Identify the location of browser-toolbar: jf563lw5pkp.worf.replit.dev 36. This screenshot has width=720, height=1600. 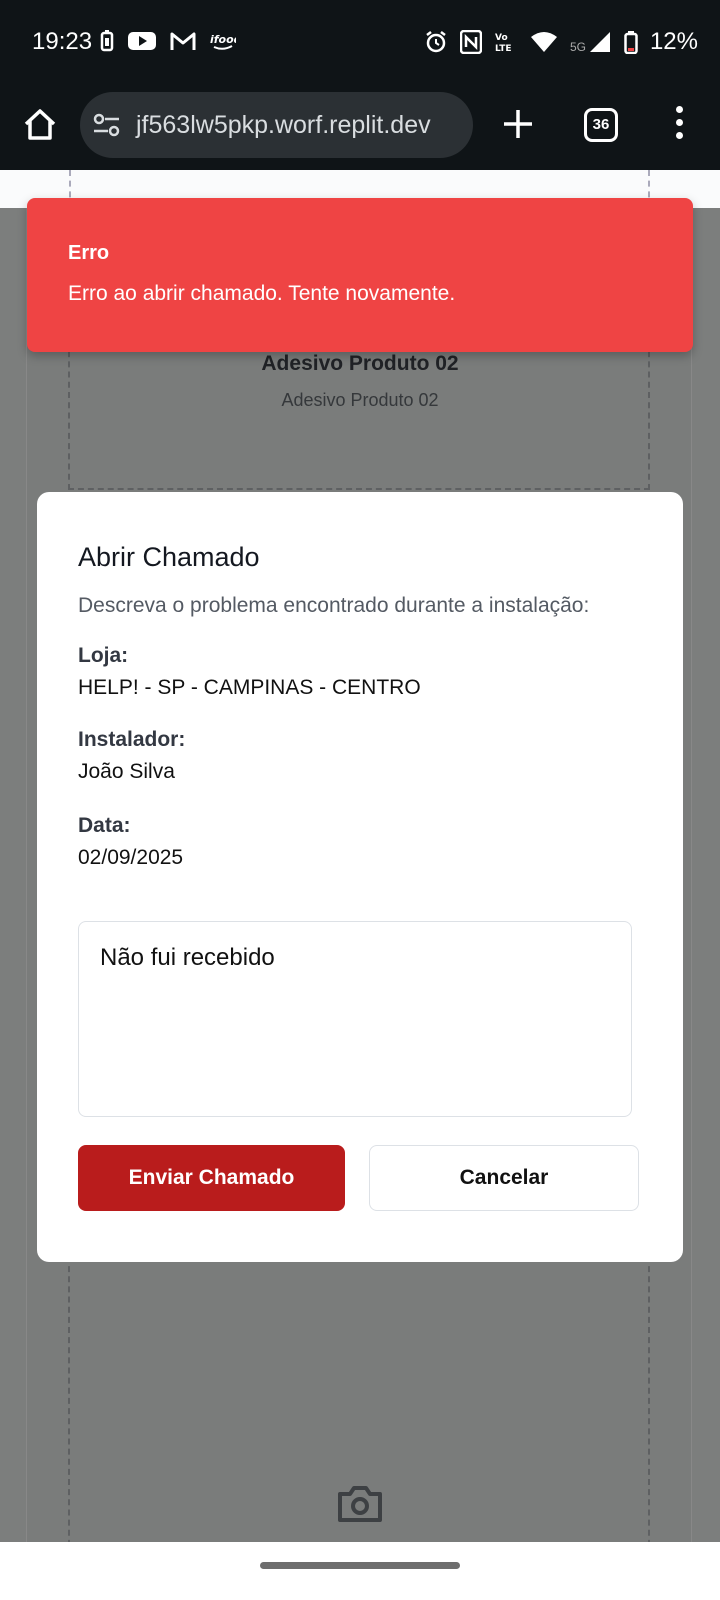
(360, 126).